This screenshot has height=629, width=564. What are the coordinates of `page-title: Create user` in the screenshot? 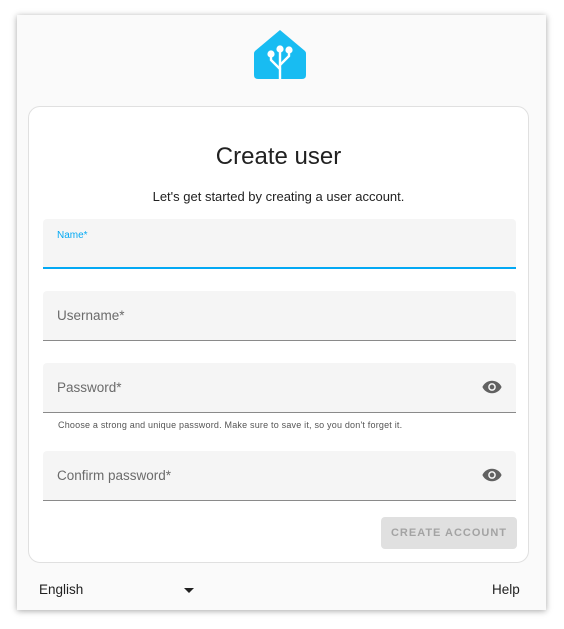 It's located at (278, 156).